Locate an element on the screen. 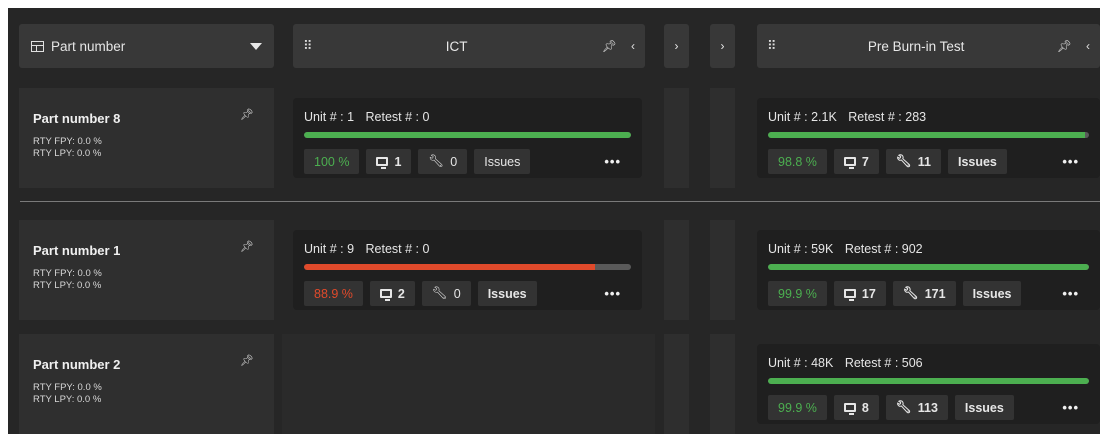 This screenshot has width=1105, height=434. stations-chip: 7 is located at coordinates (856, 161).